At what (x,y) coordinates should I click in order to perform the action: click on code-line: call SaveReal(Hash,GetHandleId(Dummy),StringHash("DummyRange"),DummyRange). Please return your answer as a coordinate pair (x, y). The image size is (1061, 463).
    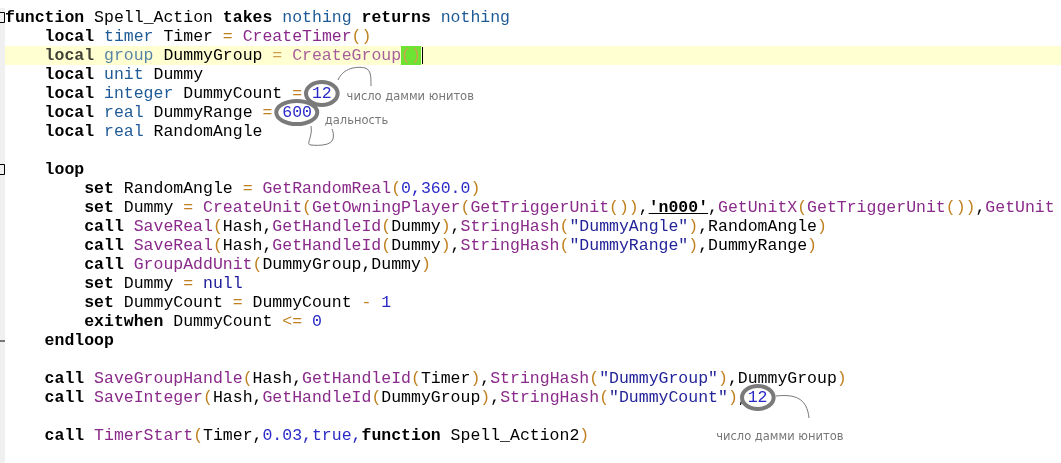
    Looking at the image, I should click on (450, 245).